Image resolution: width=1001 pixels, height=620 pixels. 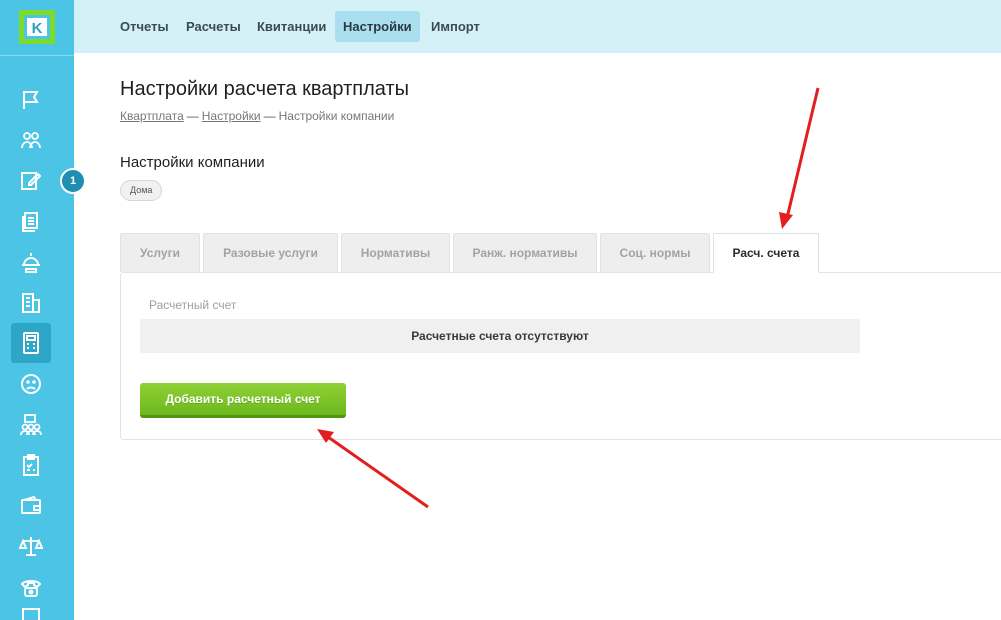 What do you see at coordinates (291, 26) in the screenshot?
I see `nav-receipts: Квитанции` at bounding box center [291, 26].